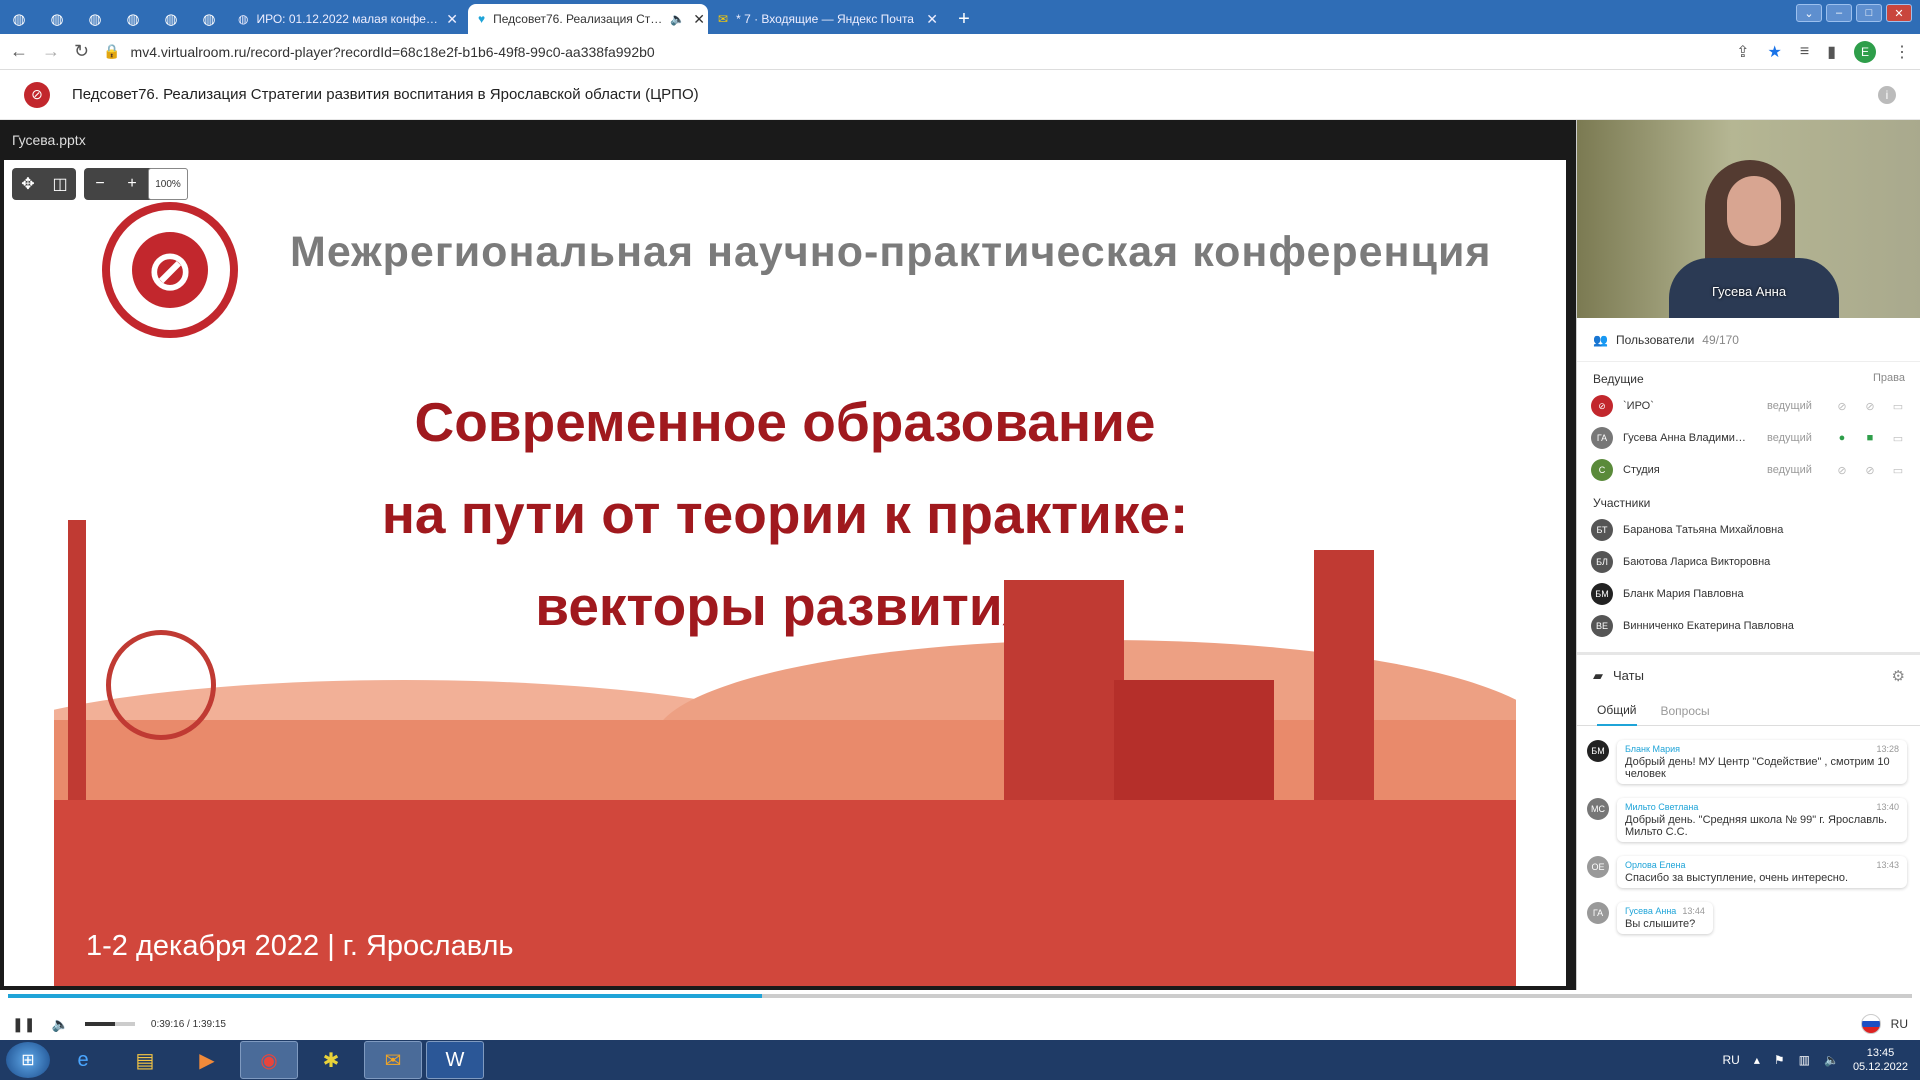 This screenshot has height=1080, width=1920. Describe the element at coordinates (1748, 626) in the screenshot. I see `participant-row: ВЕ Винниченко Екатерина Павловна` at that location.